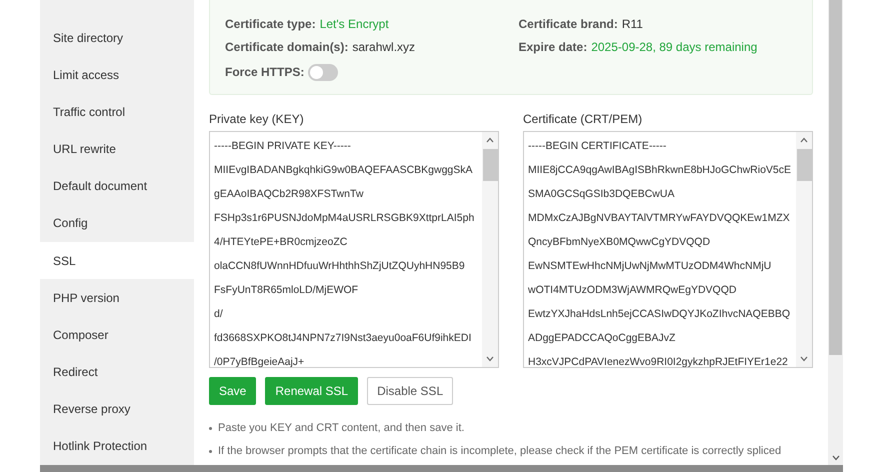 The height and width of the screenshot is (472, 870). Describe the element at coordinates (583, 119) in the screenshot. I see `field-label: Certificate (CRT/PEM)` at that location.